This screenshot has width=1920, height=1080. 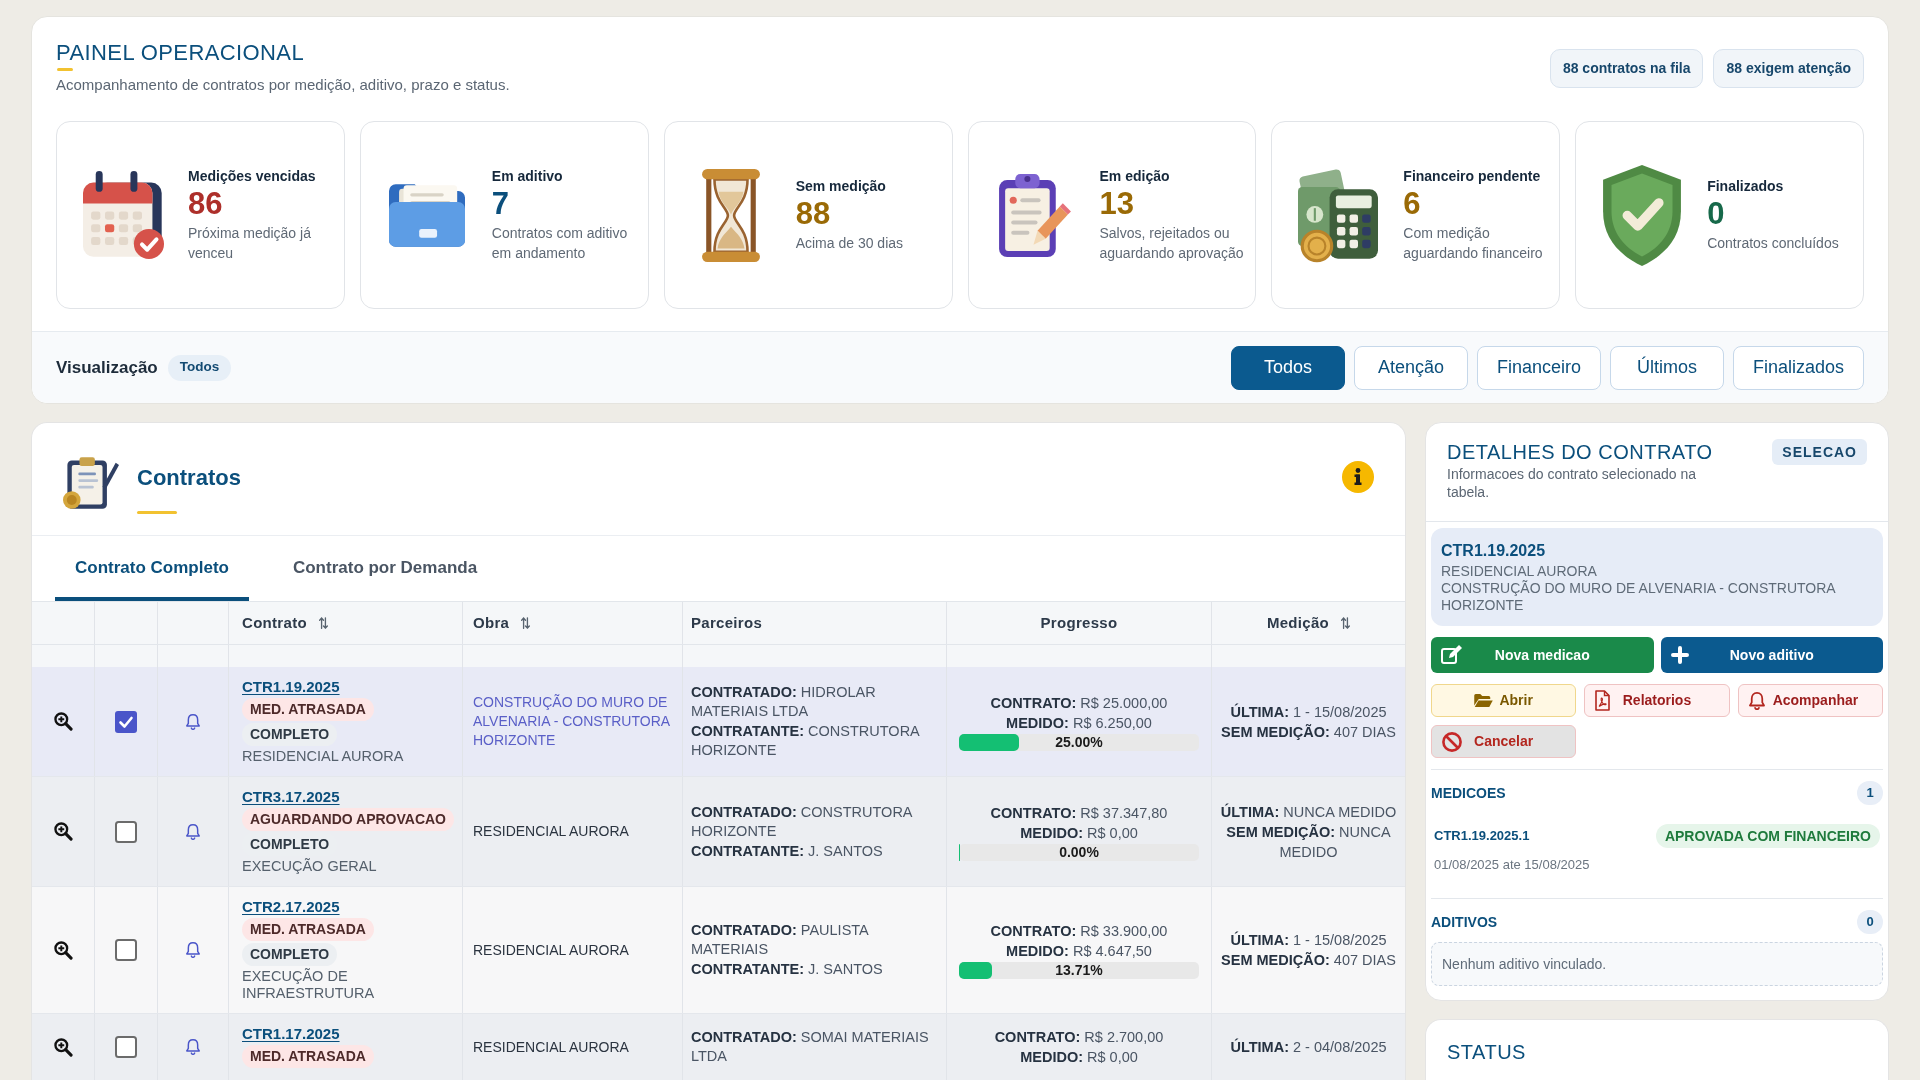 What do you see at coordinates (813, 214) in the screenshot?
I see `stat-value: 88` at bounding box center [813, 214].